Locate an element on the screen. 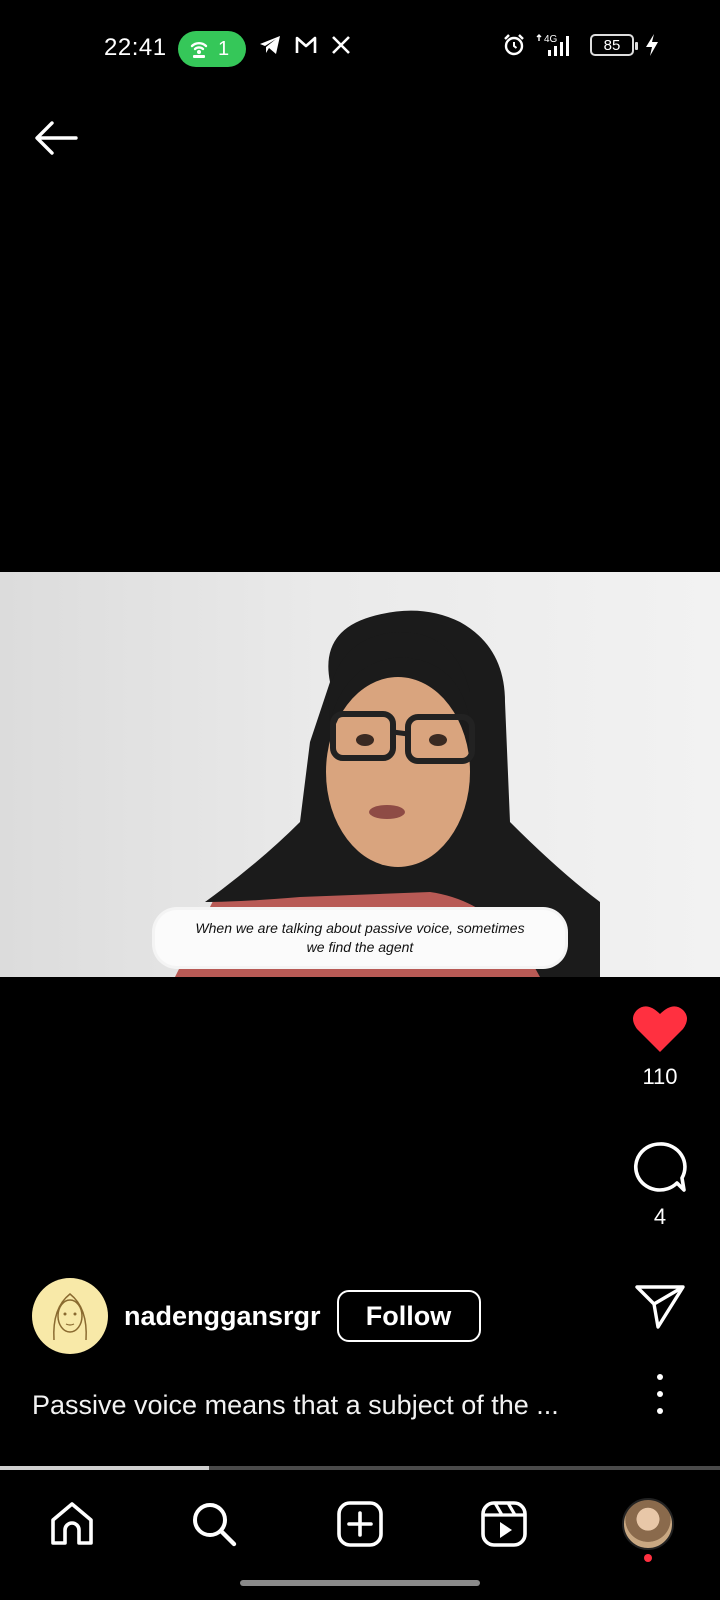  share-action is located at coordinates (660, 1306).